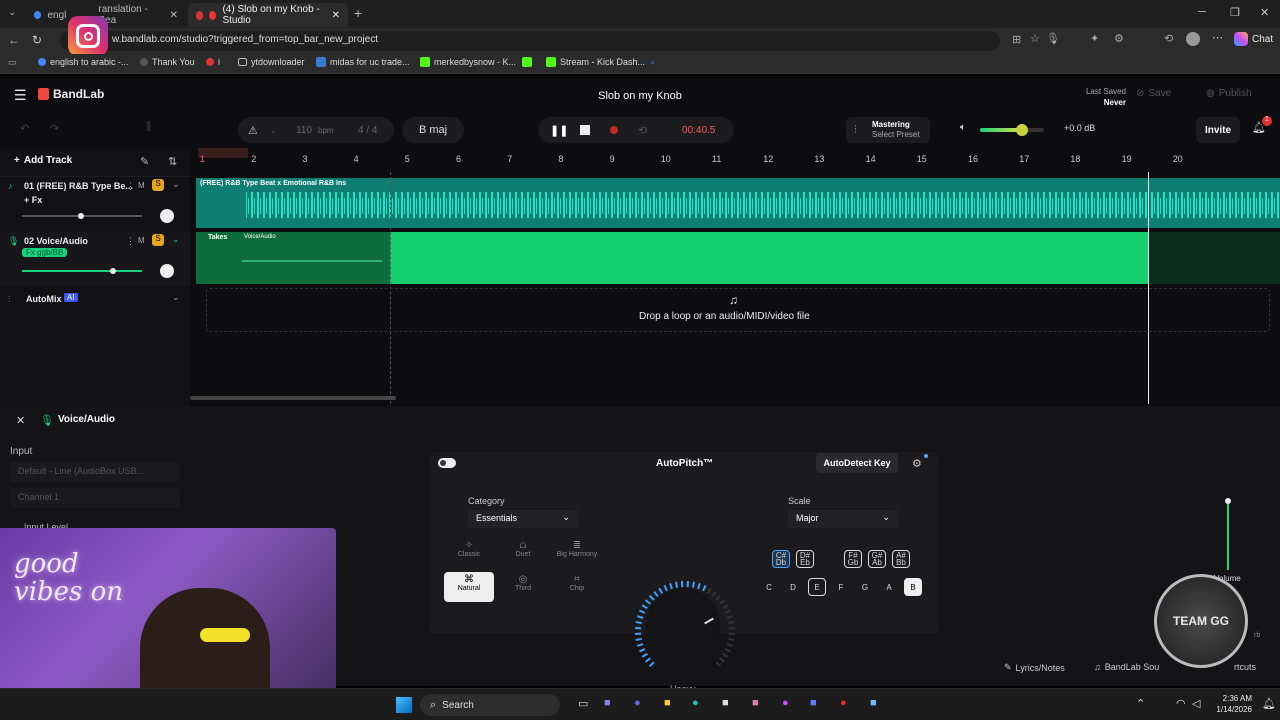  I want to click on key-g: G, so click(865, 587).